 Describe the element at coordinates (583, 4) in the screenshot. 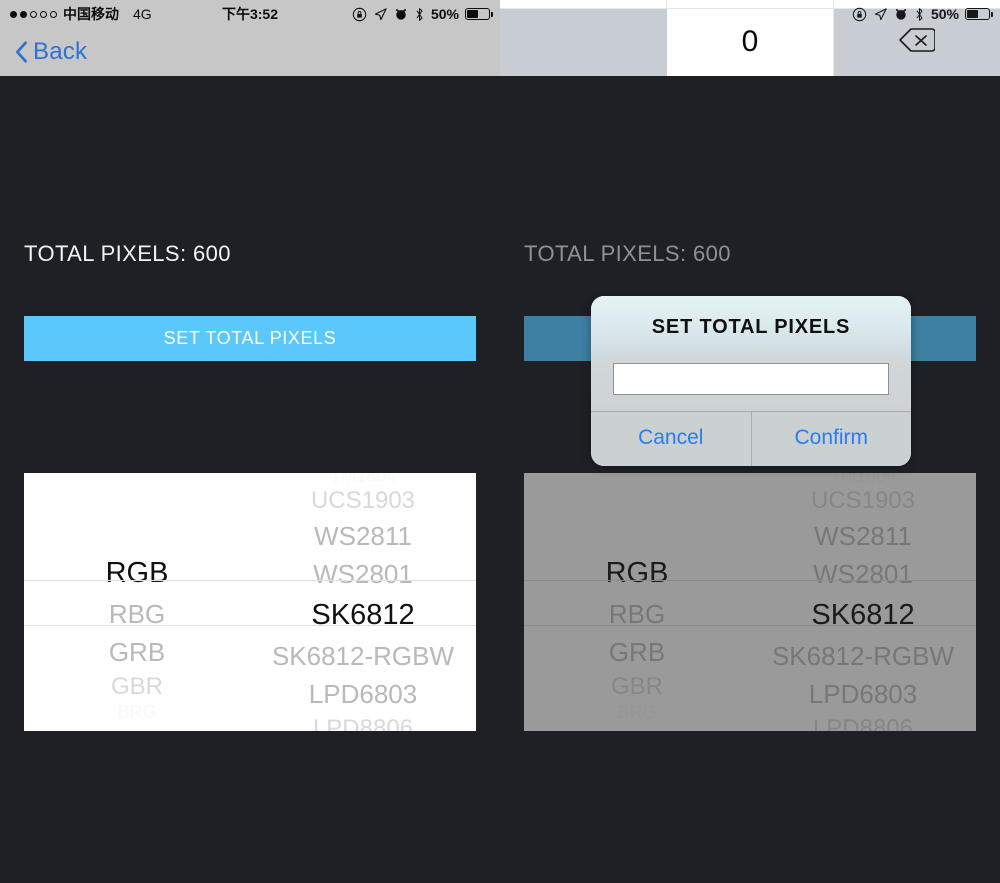

I see `key-7: 7 PQRS` at that location.